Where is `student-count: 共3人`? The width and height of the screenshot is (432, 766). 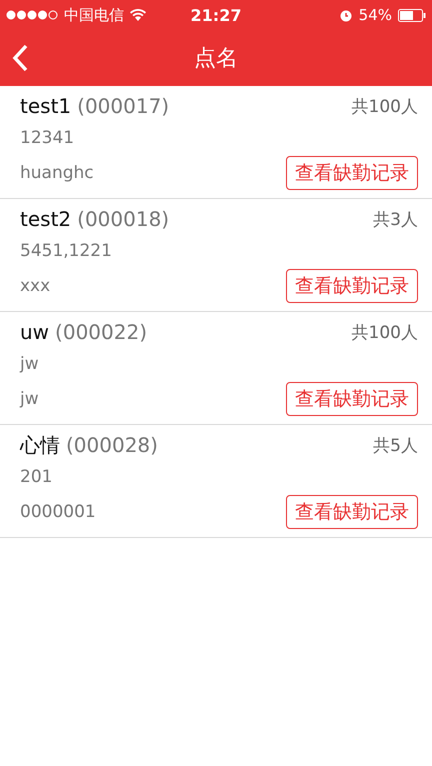 student-count: 共3人 is located at coordinates (395, 219).